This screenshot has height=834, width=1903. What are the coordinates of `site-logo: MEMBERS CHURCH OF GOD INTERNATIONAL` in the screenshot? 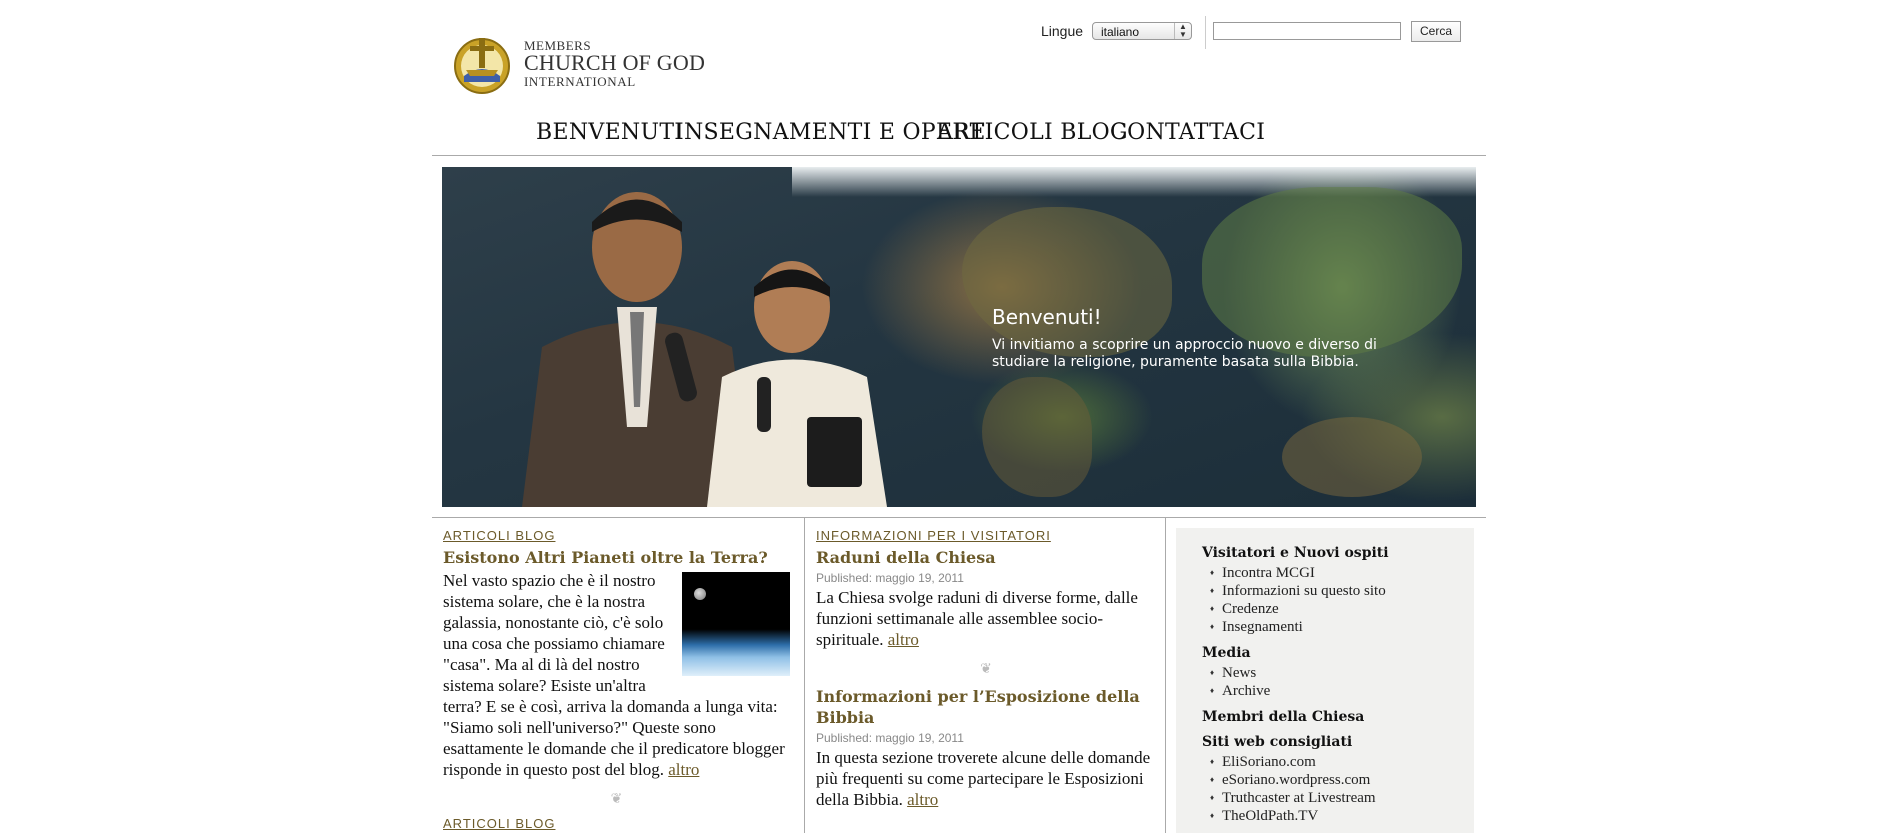 It's located at (582, 64).